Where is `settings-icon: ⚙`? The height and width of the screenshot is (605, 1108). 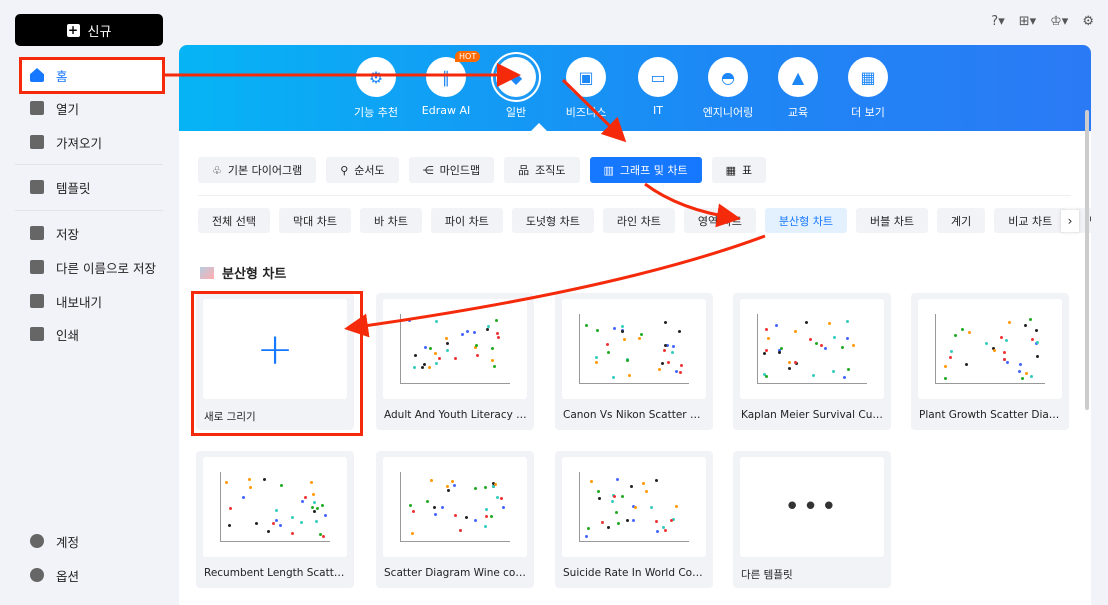
settings-icon: ⚙ is located at coordinates (1088, 21).